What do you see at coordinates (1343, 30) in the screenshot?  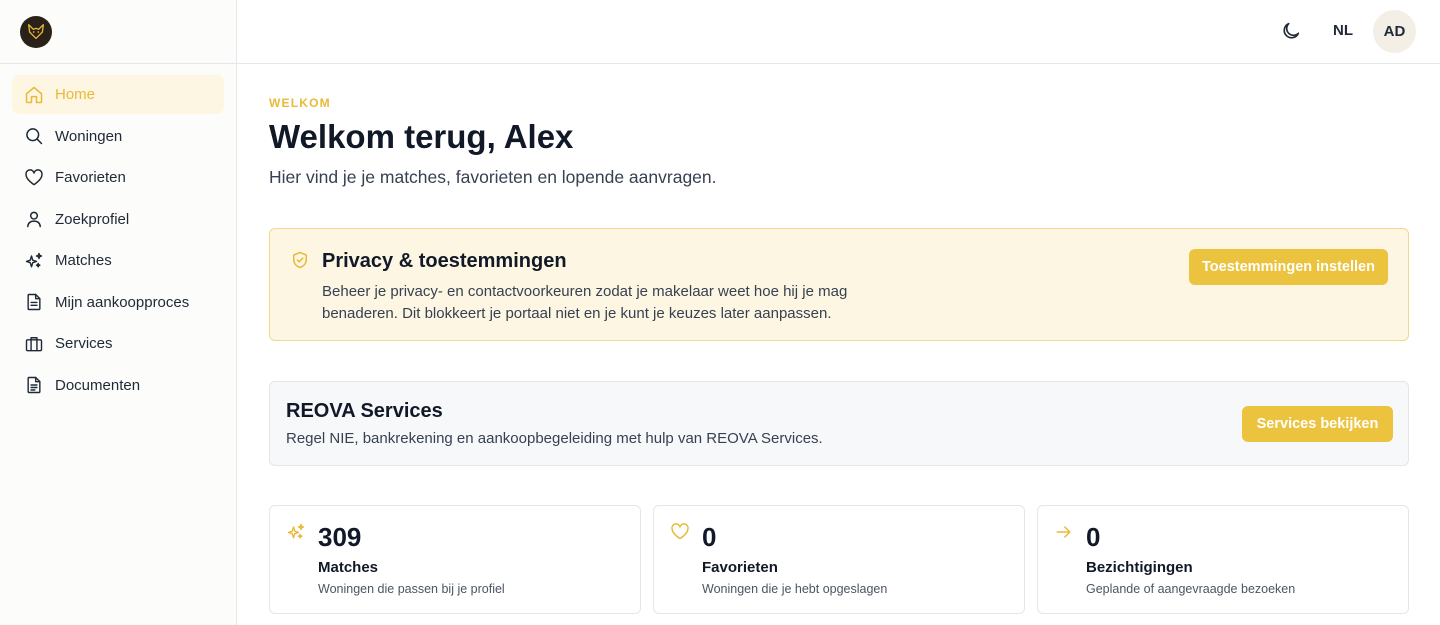 I see `language-switcher: NL` at bounding box center [1343, 30].